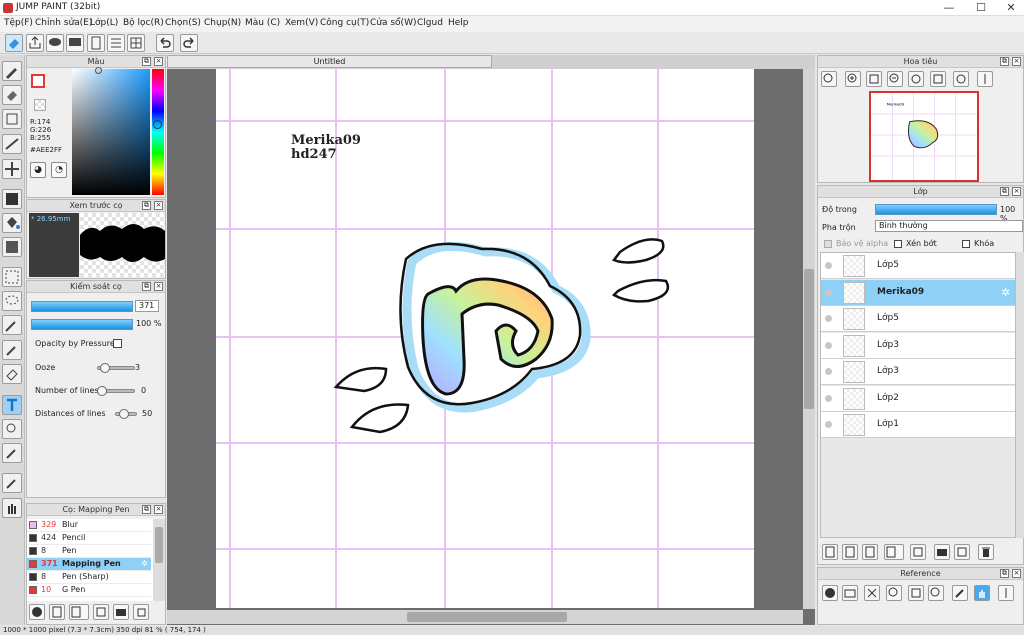 The width and height of the screenshot is (1024, 635). I want to click on layer-copy-icon, so click(918, 552).